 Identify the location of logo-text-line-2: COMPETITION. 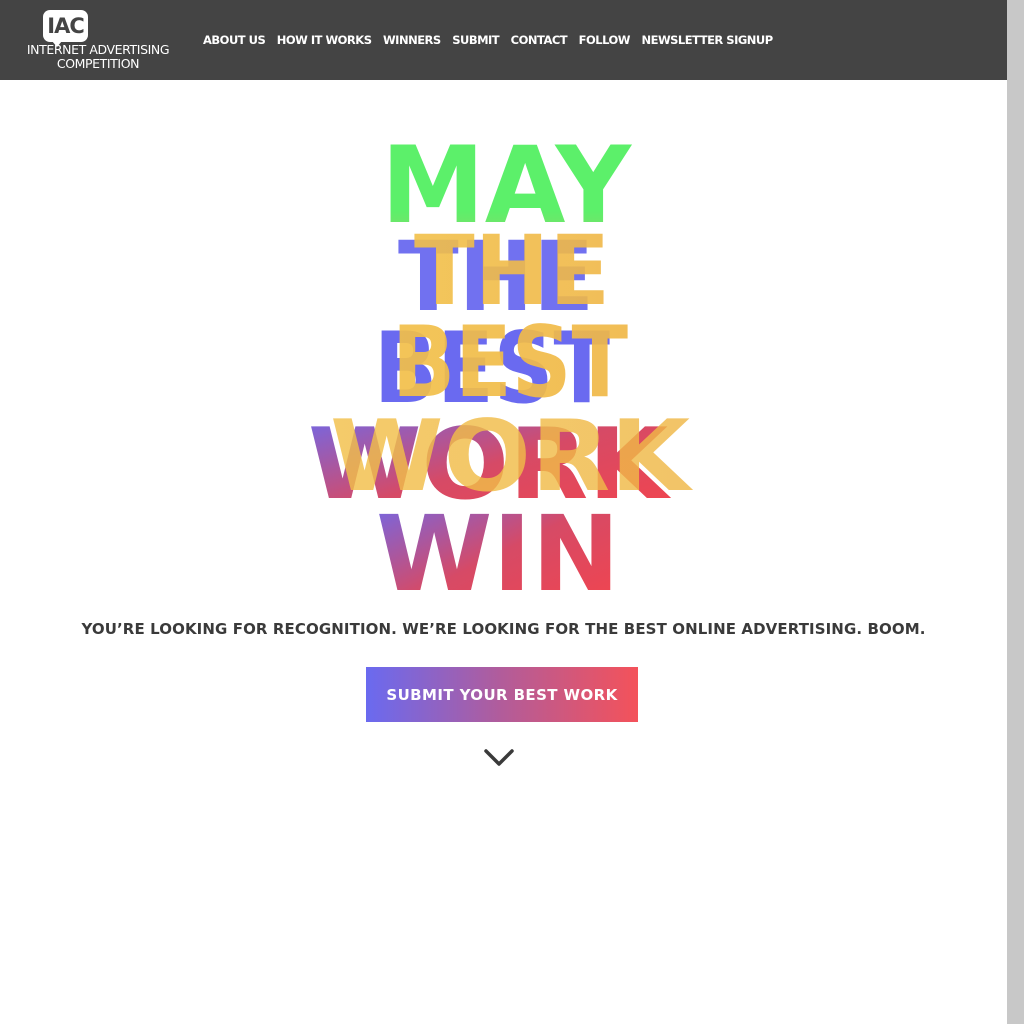
(98, 63).